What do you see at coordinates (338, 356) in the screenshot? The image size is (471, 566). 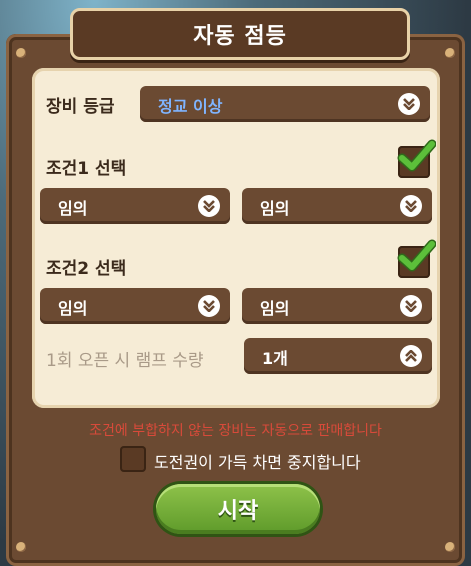 I see `lamp-quantity-dropdown: 1개` at bounding box center [338, 356].